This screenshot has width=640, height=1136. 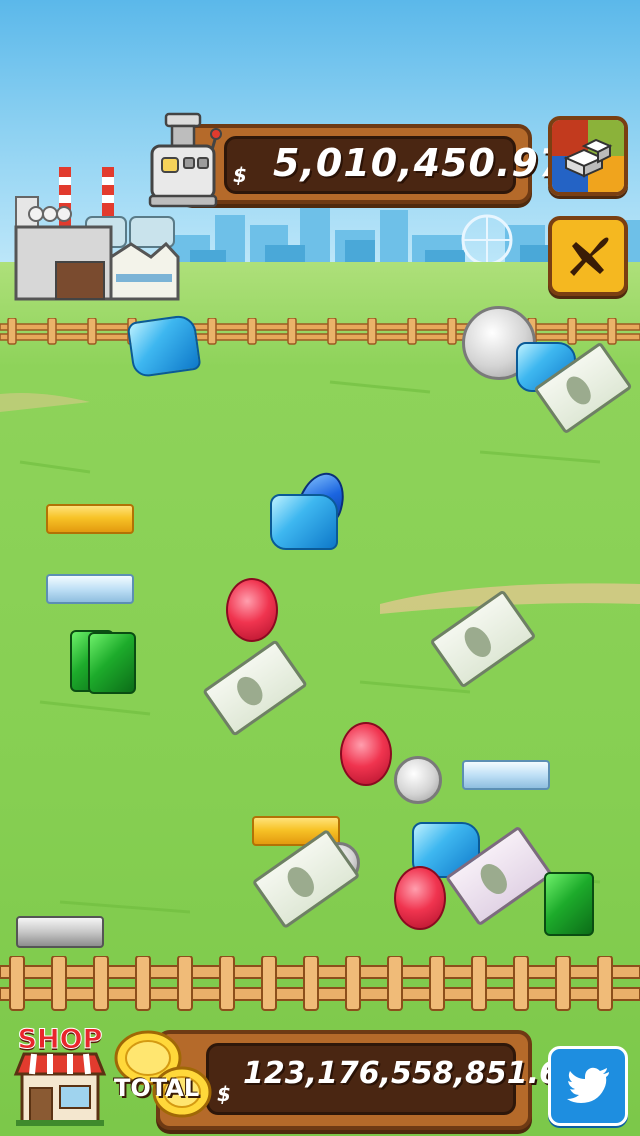 I want to click on money-currency: $, so click(x=240, y=175).